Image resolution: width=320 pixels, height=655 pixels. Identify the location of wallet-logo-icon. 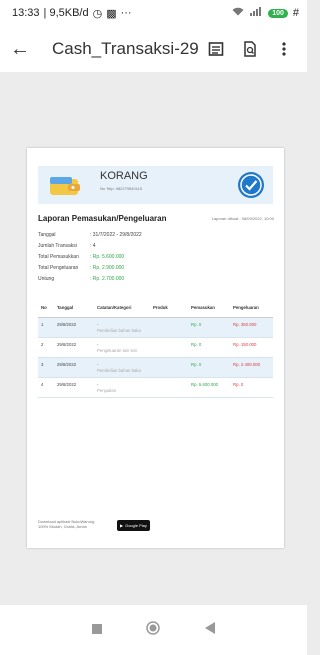
(65, 185).